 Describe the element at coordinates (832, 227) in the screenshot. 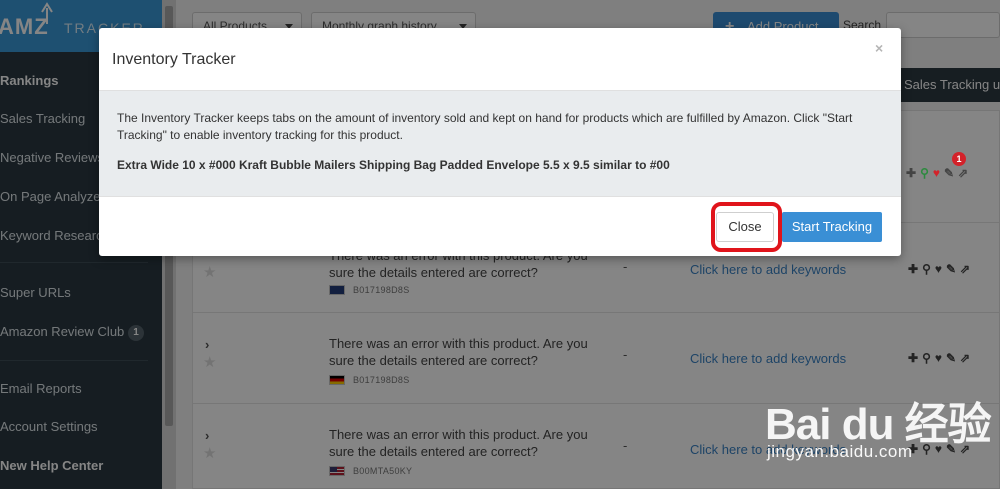

I see `start-tracking-button: Start Tracking` at that location.